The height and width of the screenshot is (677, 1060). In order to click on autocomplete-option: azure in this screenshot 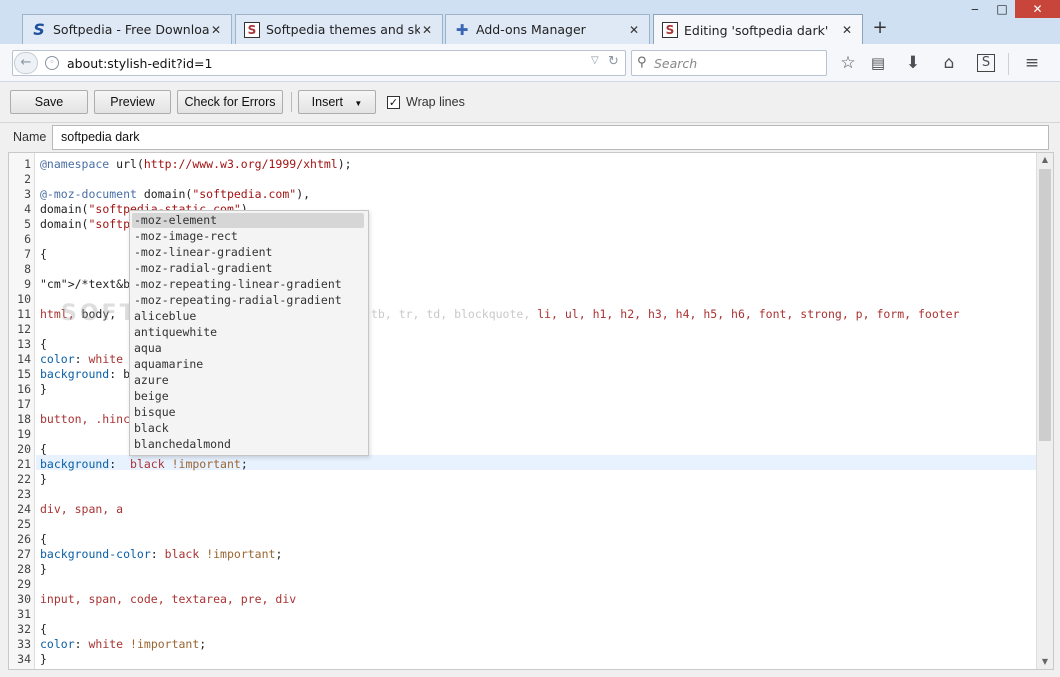, I will do `click(248, 380)`.